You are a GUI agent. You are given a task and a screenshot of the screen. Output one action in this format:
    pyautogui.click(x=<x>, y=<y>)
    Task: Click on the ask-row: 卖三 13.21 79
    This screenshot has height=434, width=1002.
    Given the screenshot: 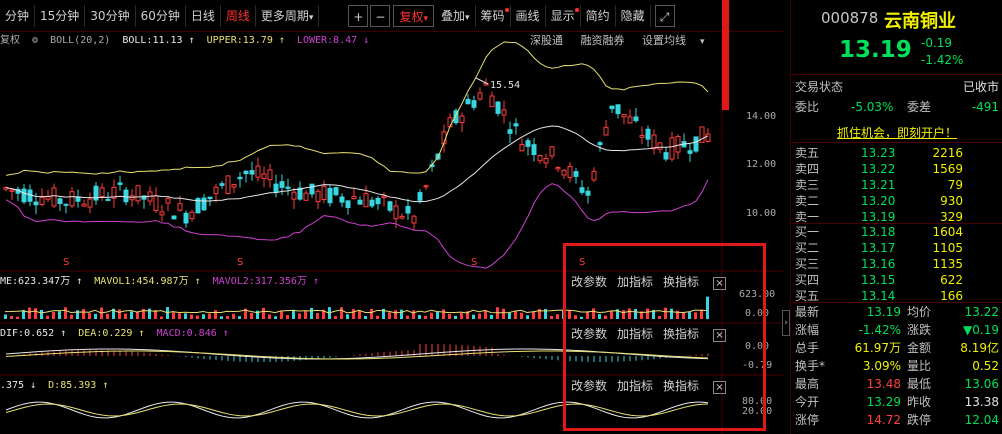 What is the action you would take?
    pyautogui.click(x=896, y=185)
    